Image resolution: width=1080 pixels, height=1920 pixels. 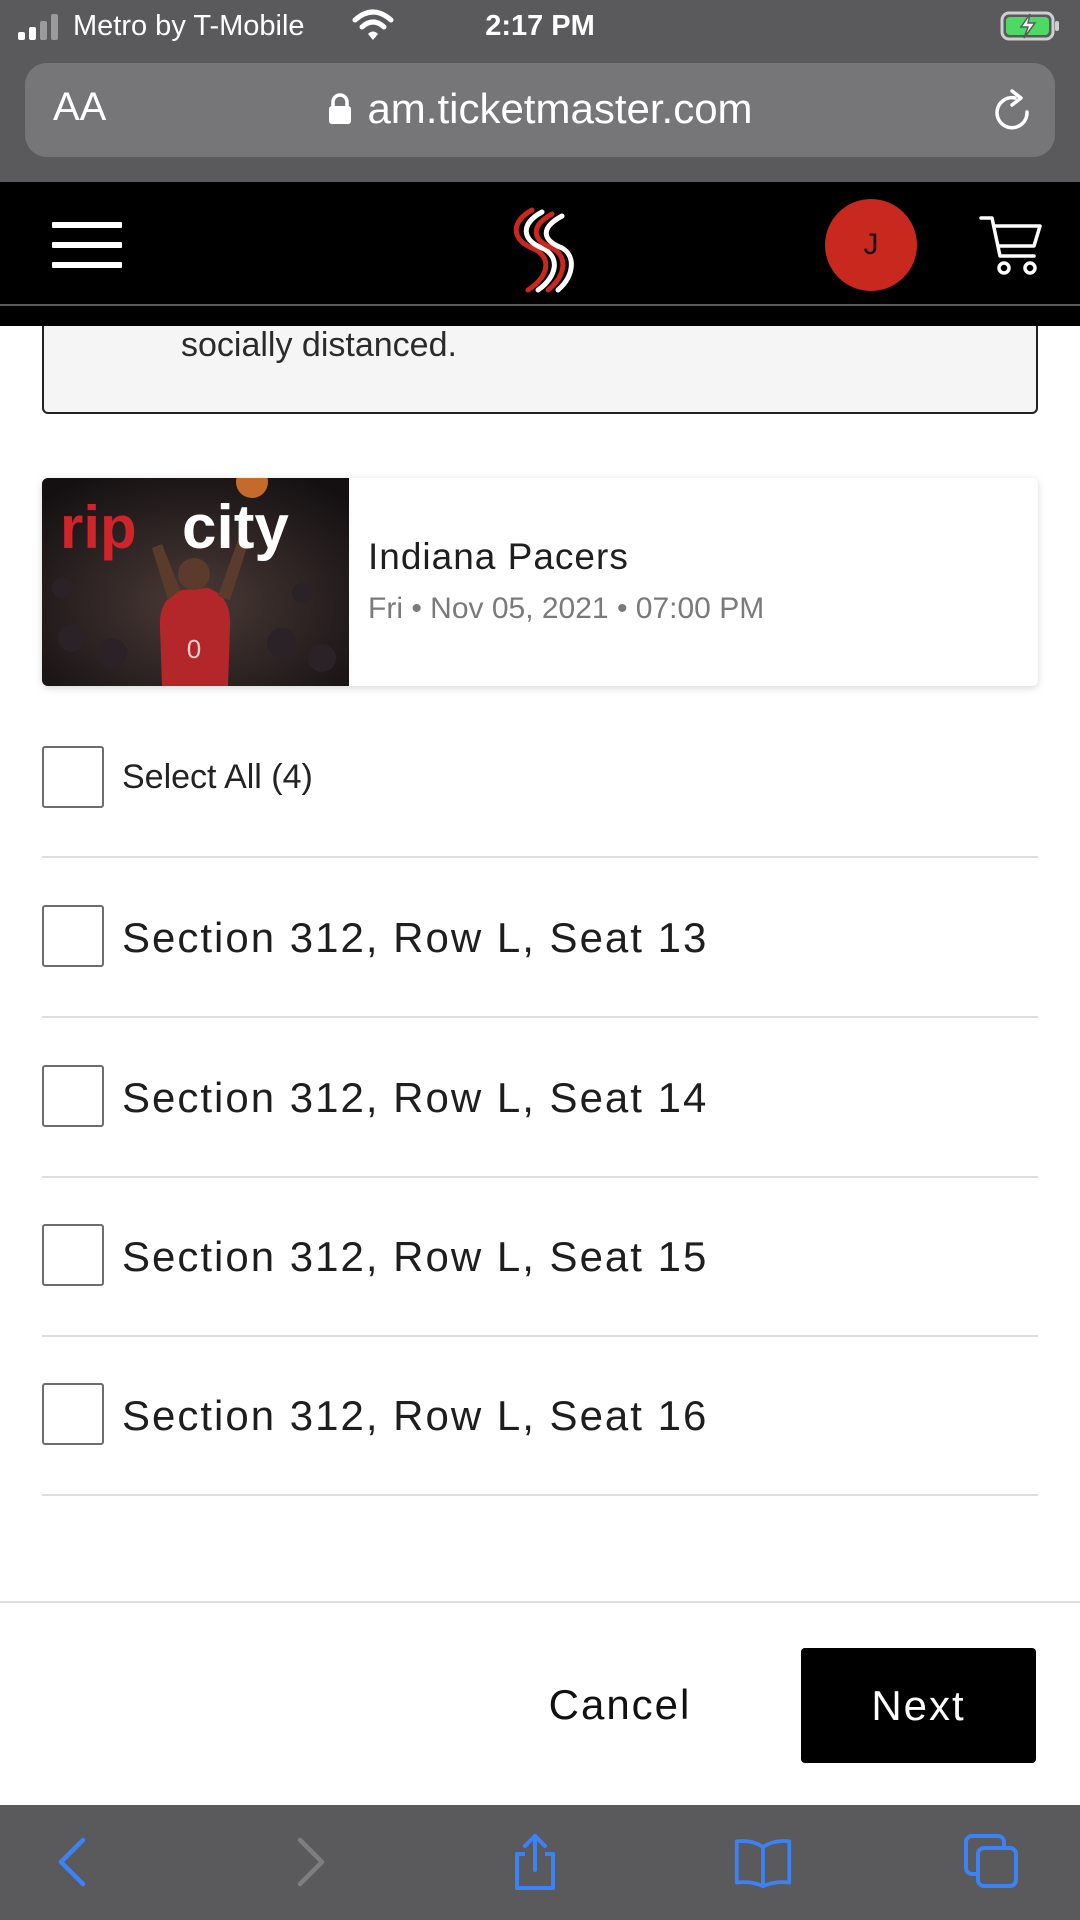 What do you see at coordinates (560, 108) in the screenshot?
I see `url-text: am.ticketmaster.com` at bounding box center [560, 108].